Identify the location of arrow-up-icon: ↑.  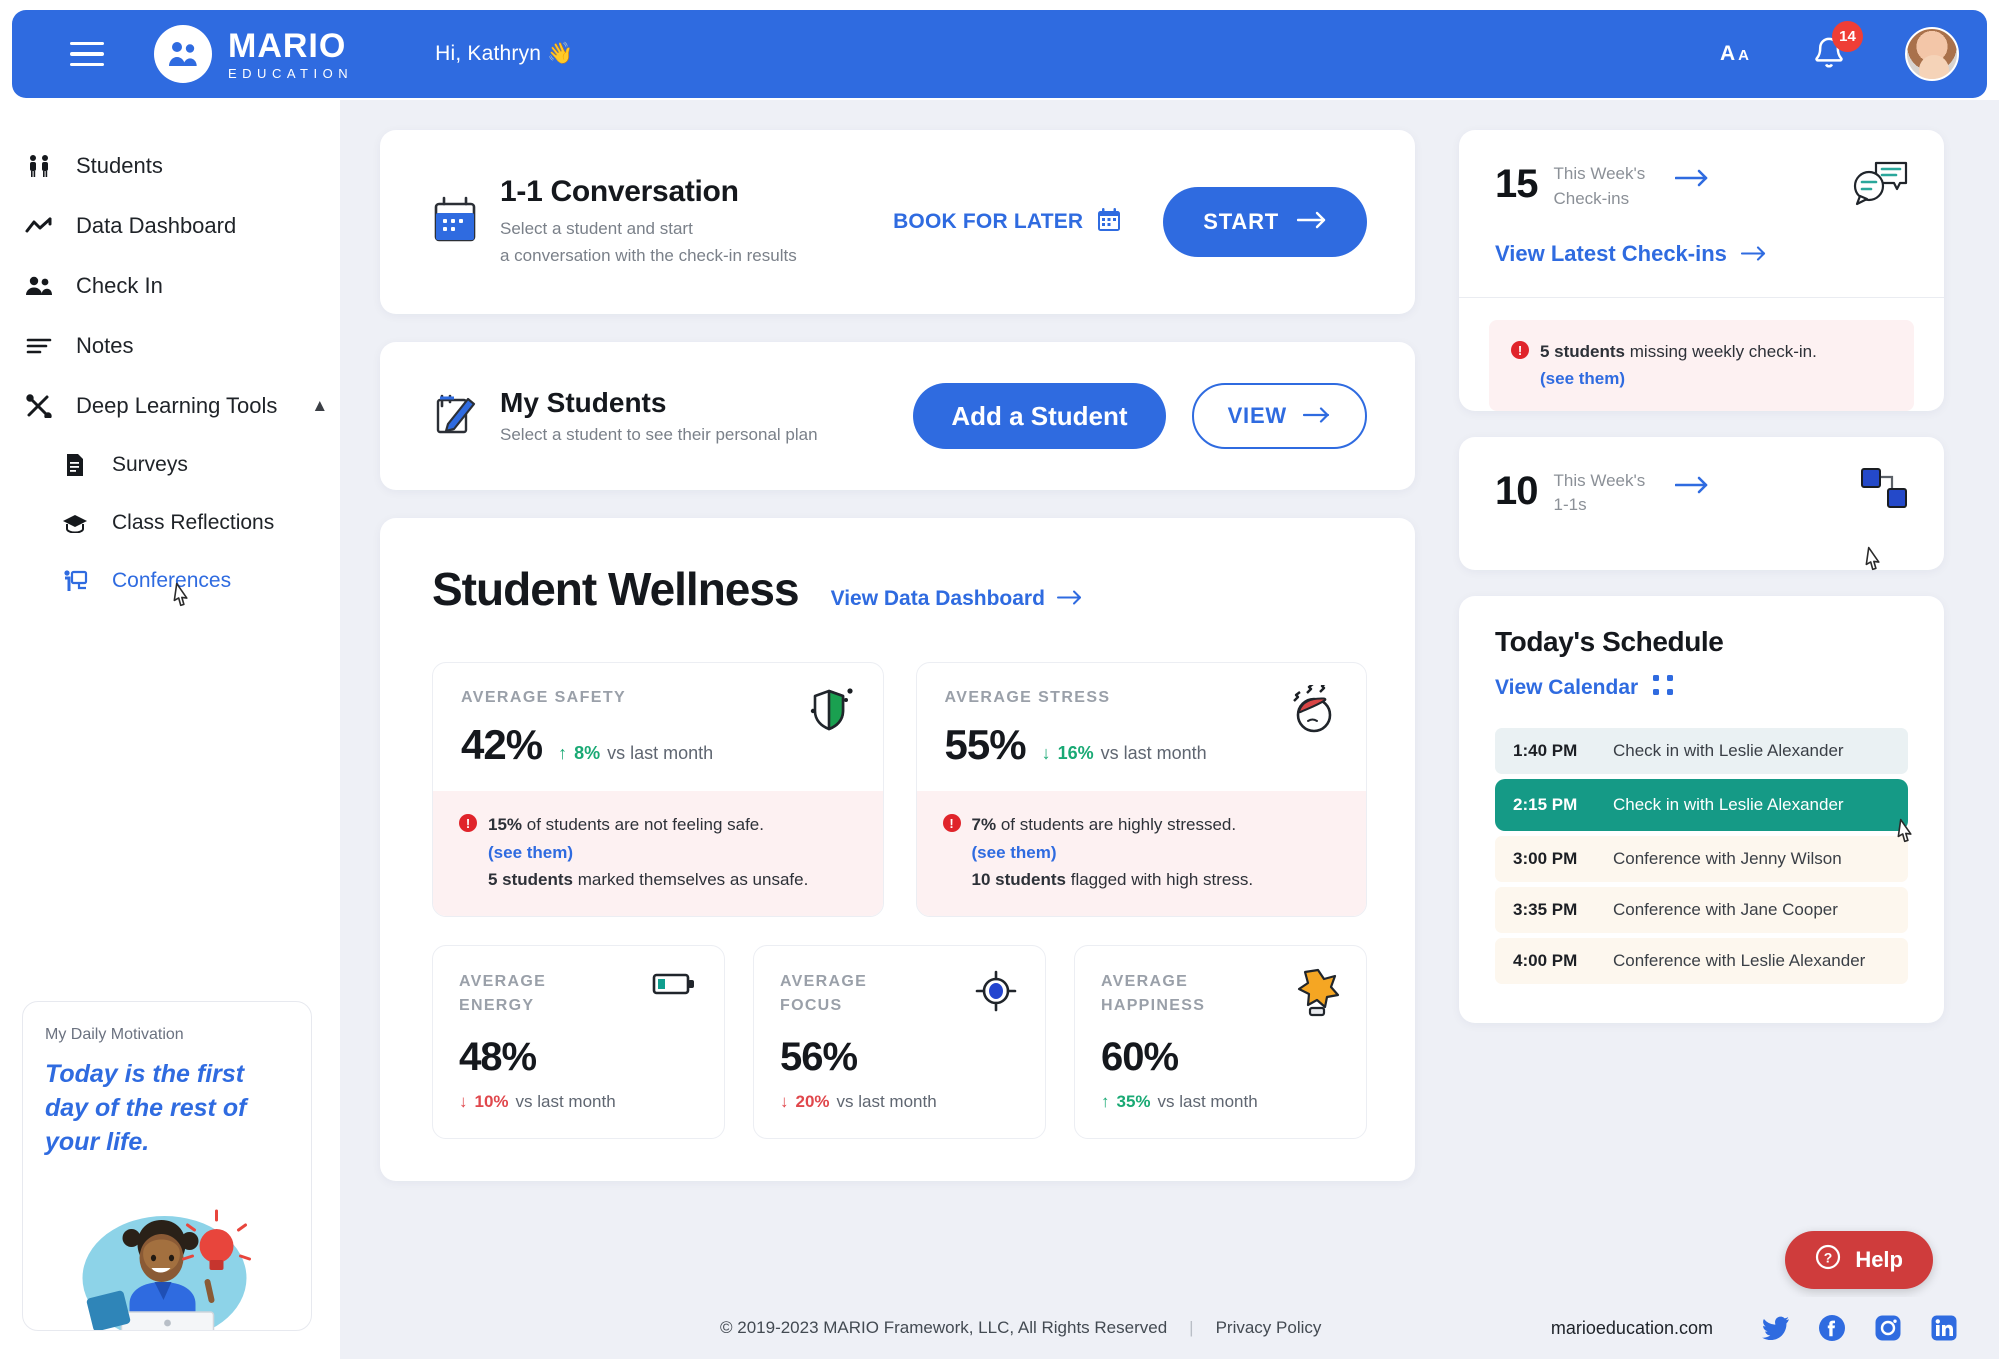
(563, 753).